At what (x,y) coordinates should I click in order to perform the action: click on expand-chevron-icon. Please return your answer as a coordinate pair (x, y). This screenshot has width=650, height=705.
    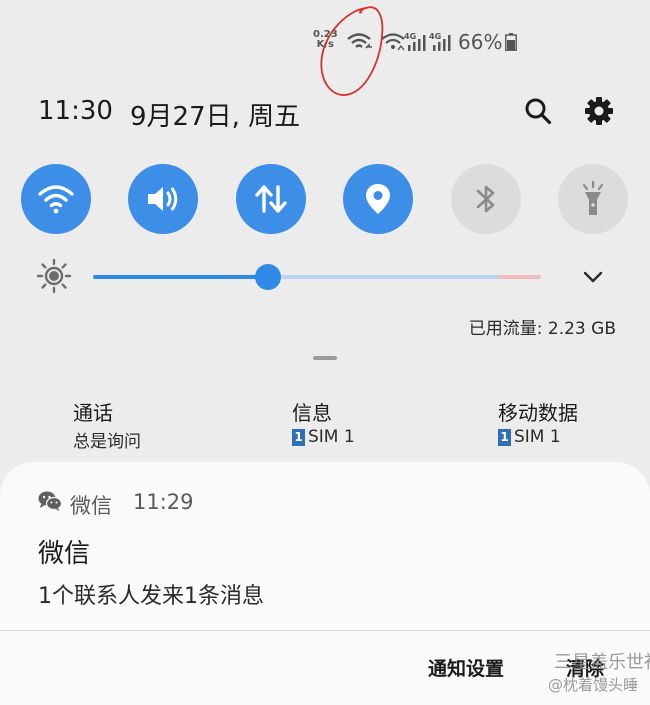
    Looking at the image, I should click on (593, 277).